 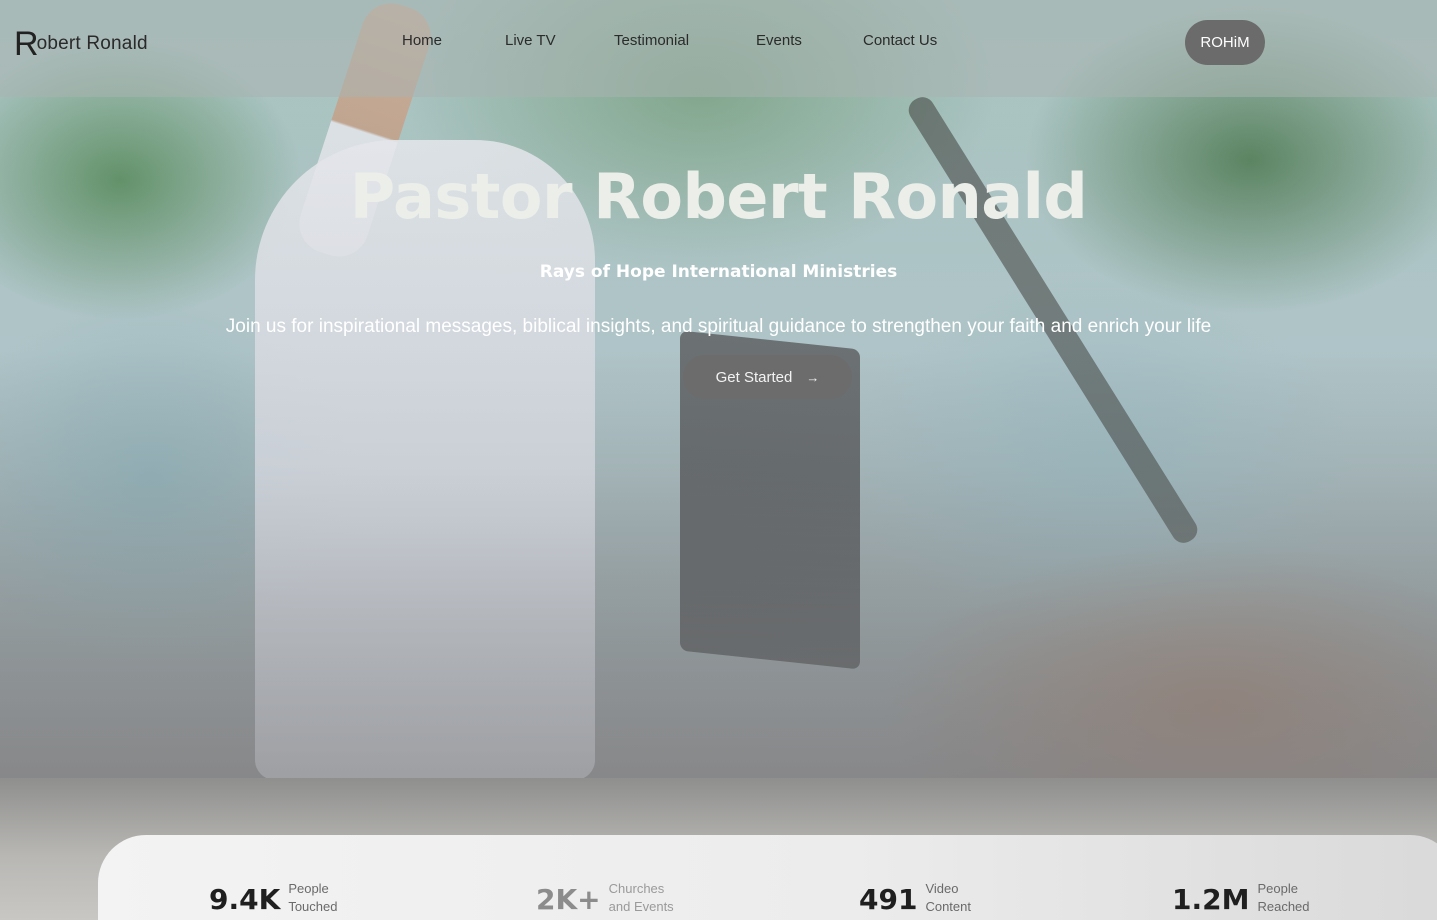 What do you see at coordinates (718, 196) in the screenshot?
I see `hero-title: Pastor Robert Ronald` at bounding box center [718, 196].